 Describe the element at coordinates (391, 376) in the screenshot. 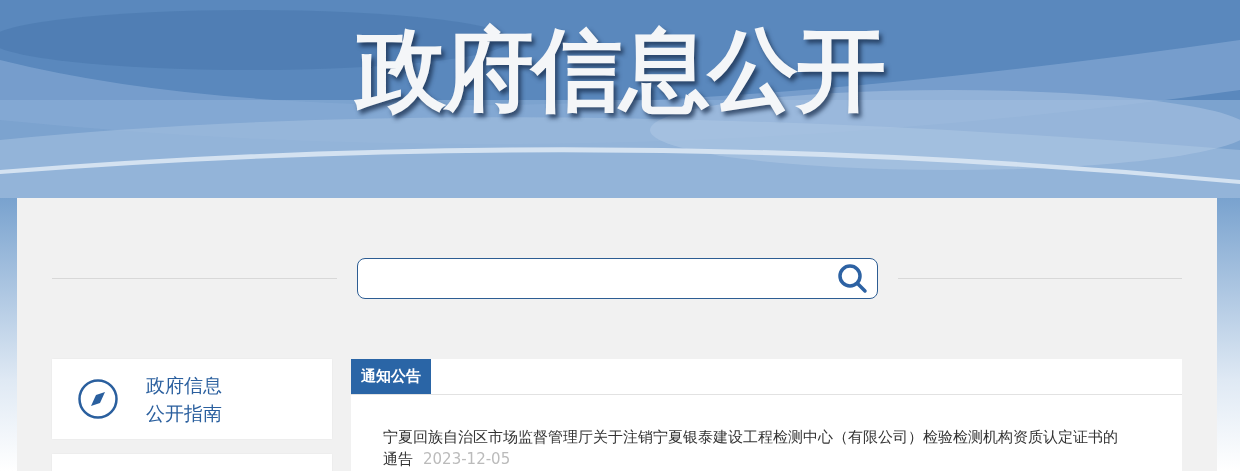

I see `notice-tab: 通知公告` at that location.